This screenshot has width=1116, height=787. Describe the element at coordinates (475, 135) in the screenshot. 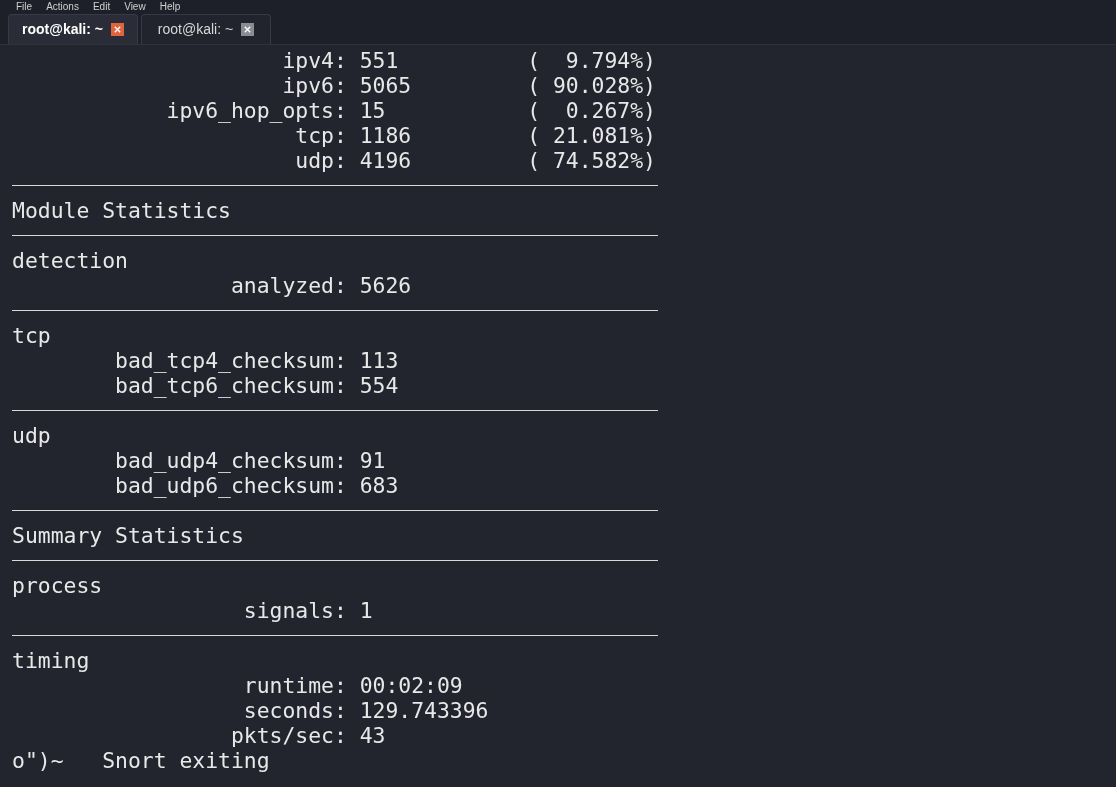

I see `terminal-line: tcp: 1186 ( 21.081%)` at that location.